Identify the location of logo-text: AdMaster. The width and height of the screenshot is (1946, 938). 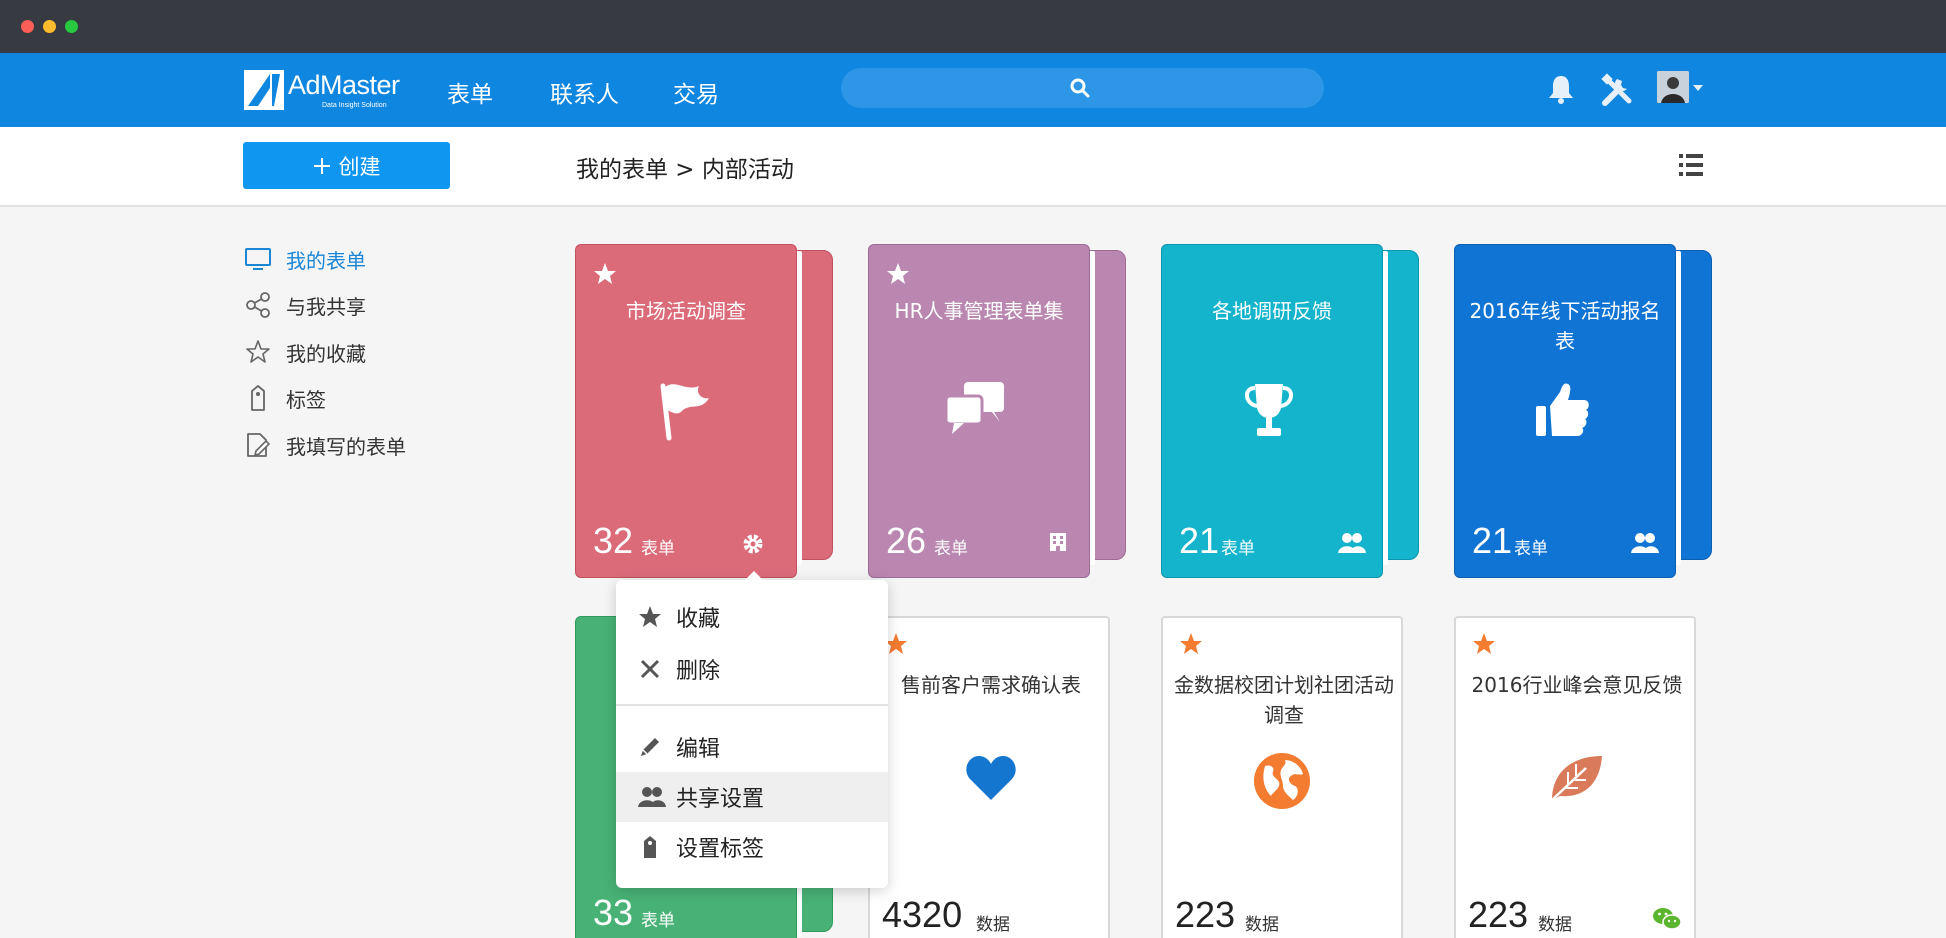
(344, 85).